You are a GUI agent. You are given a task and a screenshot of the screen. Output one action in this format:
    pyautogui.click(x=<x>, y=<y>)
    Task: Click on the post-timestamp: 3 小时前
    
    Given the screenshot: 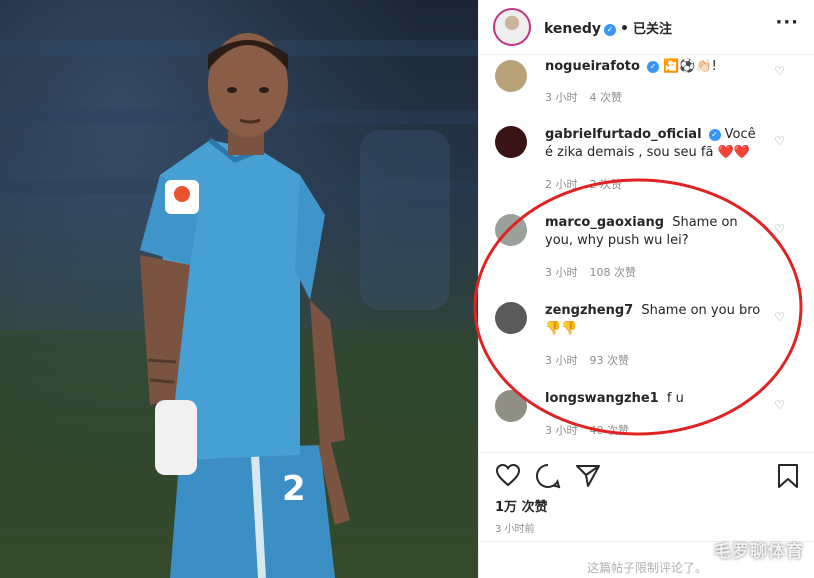 What is the action you would take?
    pyautogui.click(x=515, y=527)
    